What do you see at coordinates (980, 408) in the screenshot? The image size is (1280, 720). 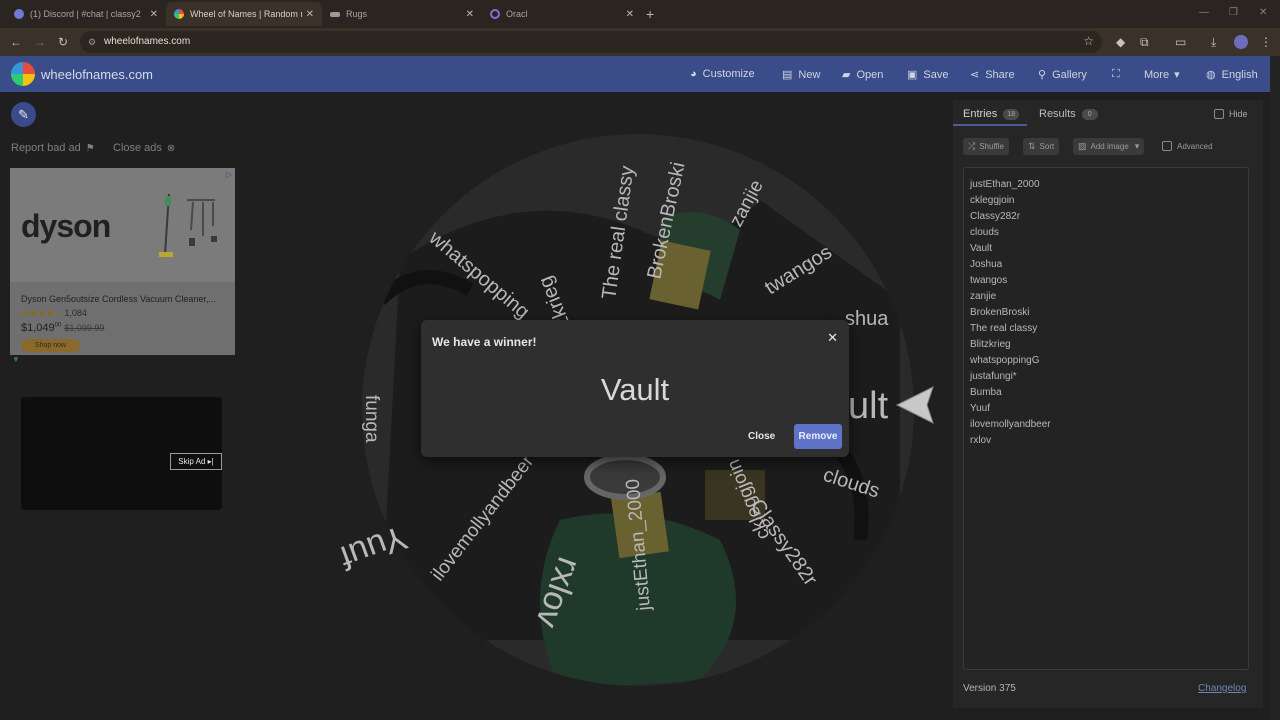 I see `entry-line: Yuuf` at bounding box center [980, 408].